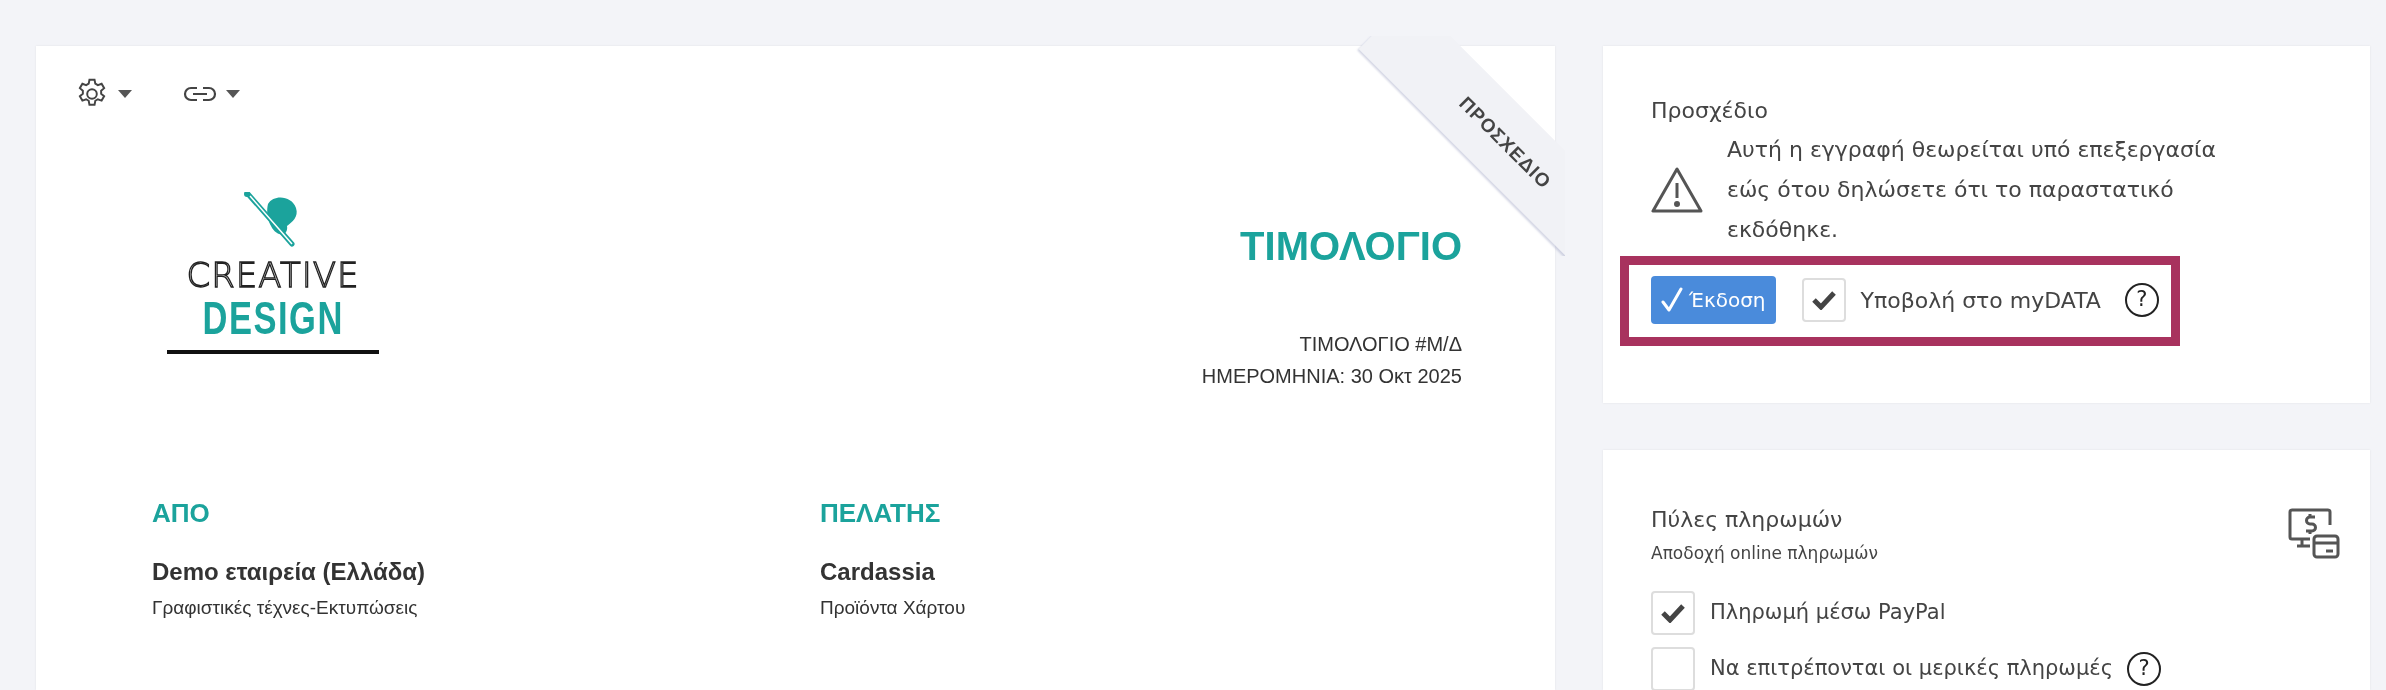 This screenshot has height=690, width=2386. What do you see at coordinates (1380, 344) in the screenshot?
I see `invoice-number: ΤΙΜΟΛΟΓΙΟ #Μ/Δ` at bounding box center [1380, 344].